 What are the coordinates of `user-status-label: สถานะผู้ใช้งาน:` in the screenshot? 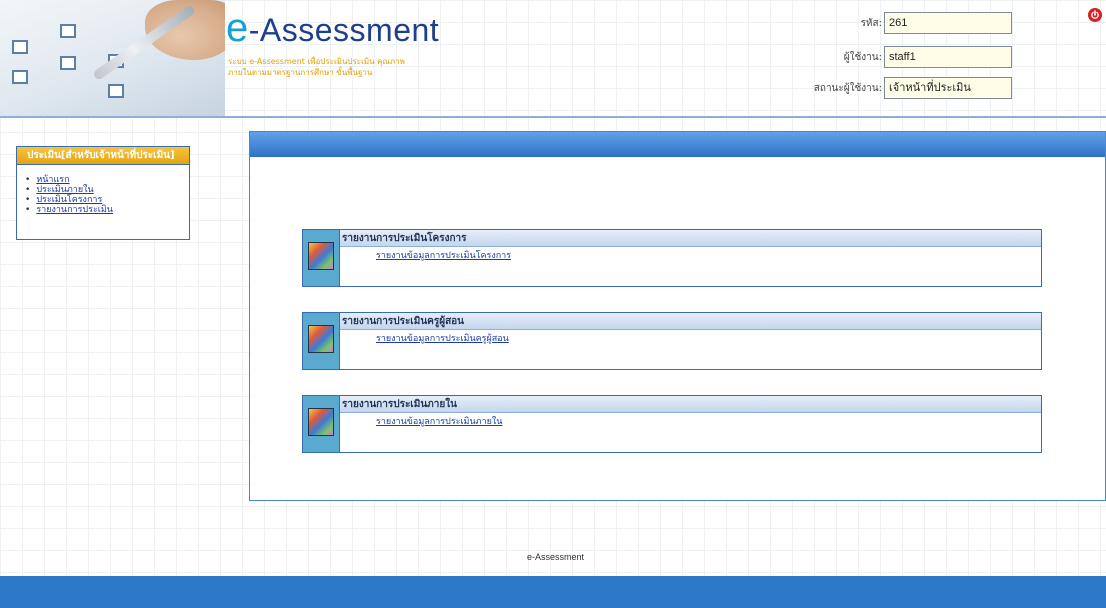 It's located at (847, 88).